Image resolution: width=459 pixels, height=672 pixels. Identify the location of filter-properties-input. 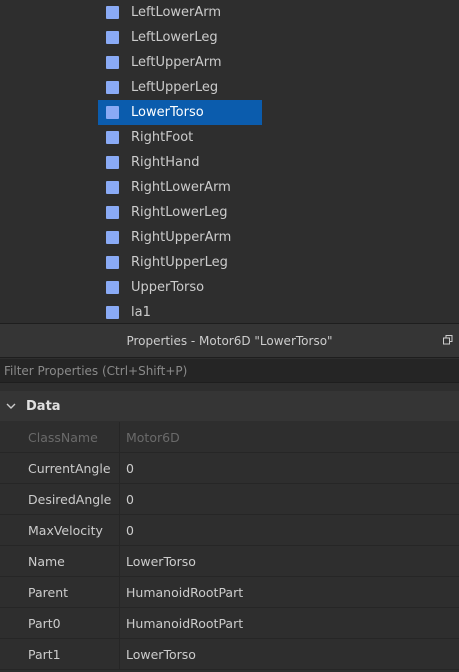
(229, 370).